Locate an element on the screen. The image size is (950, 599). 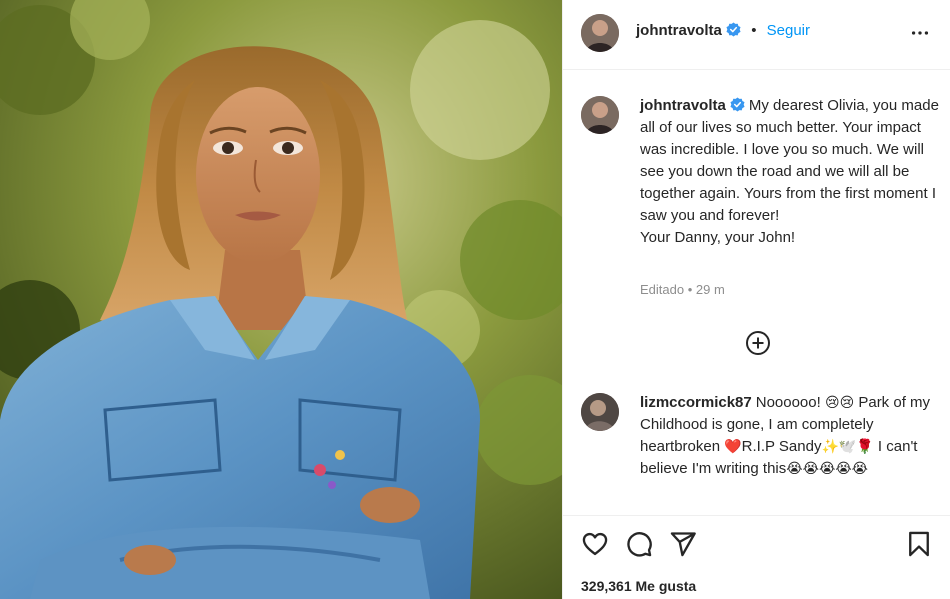
comment-part-1: Noooooo! is located at coordinates (788, 402).